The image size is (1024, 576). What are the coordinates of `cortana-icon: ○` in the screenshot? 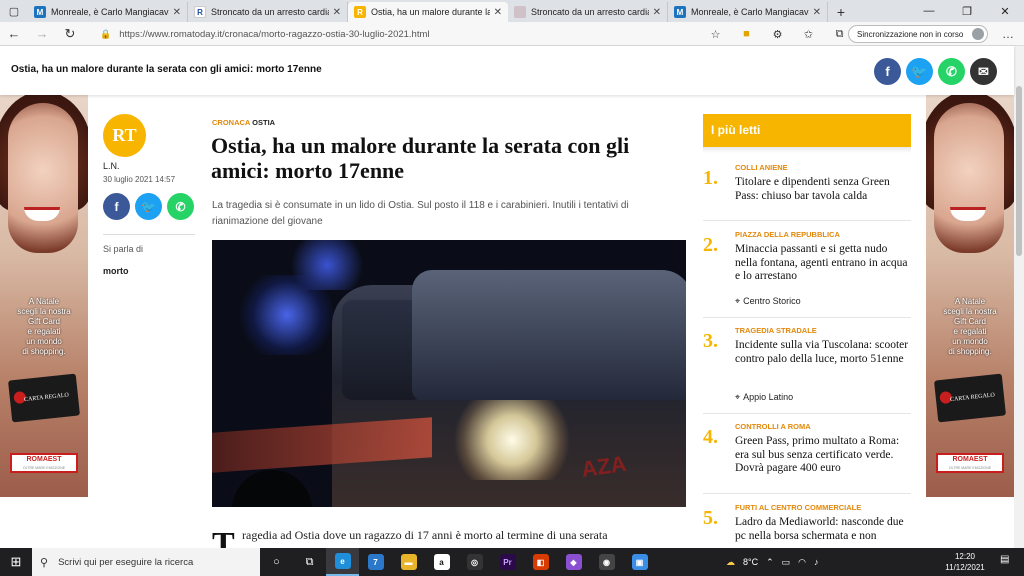 It's located at (276, 562).